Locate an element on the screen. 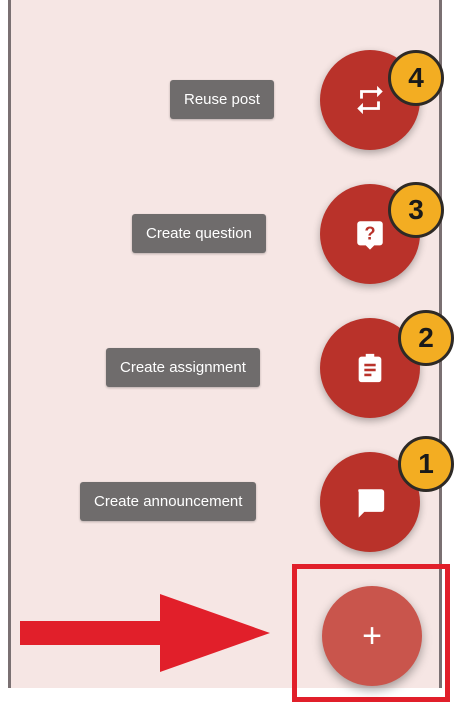 The height and width of the screenshot is (706, 456). create-question-label: Create question is located at coordinates (199, 233).